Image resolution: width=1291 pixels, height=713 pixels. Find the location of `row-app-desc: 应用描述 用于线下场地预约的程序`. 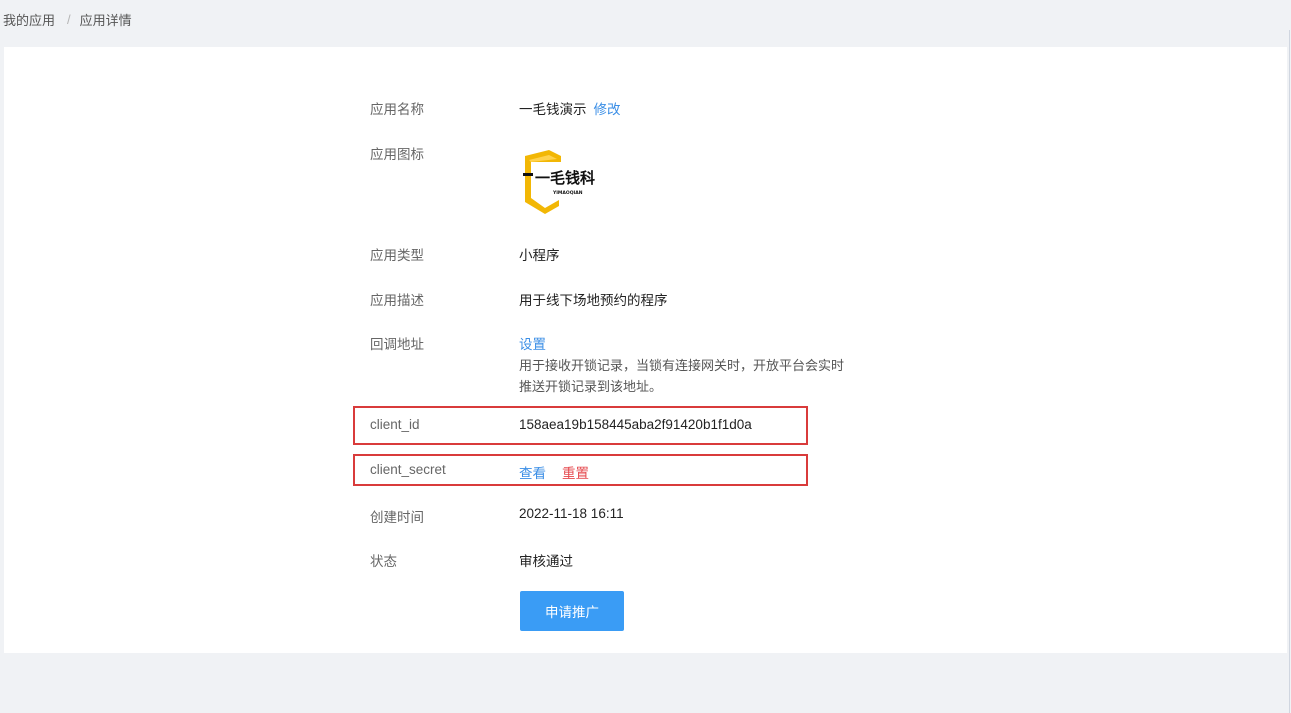

row-app-desc: 应用描述 用于线下场地预约的程序 is located at coordinates (519, 299).